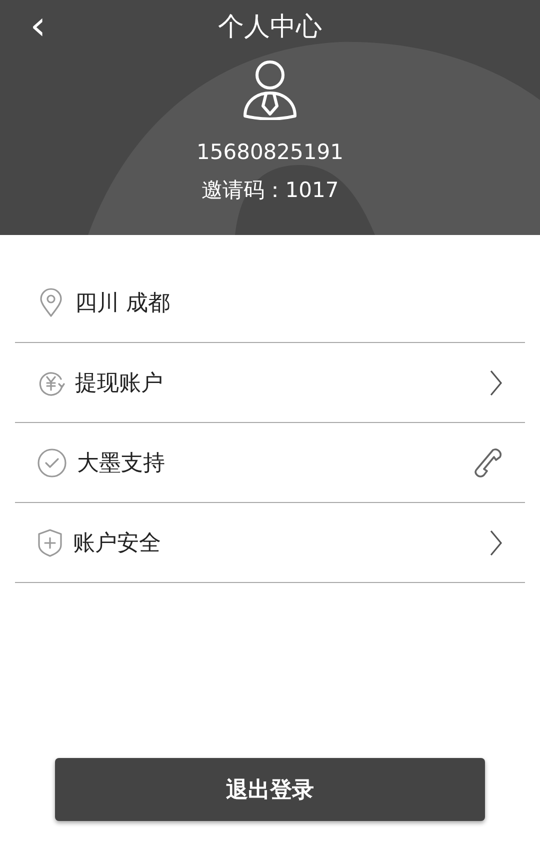  I want to click on menu-item: 账户安全, so click(270, 542).